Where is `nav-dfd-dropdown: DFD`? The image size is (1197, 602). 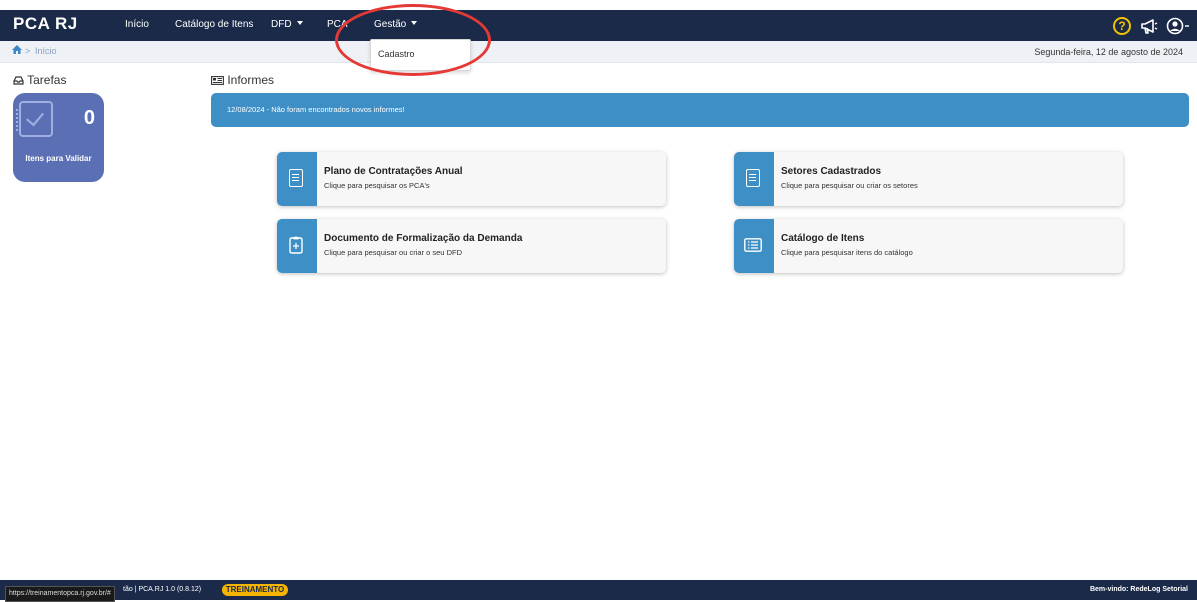
nav-dfd-dropdown: DFD is located at coordinates (287, 24).